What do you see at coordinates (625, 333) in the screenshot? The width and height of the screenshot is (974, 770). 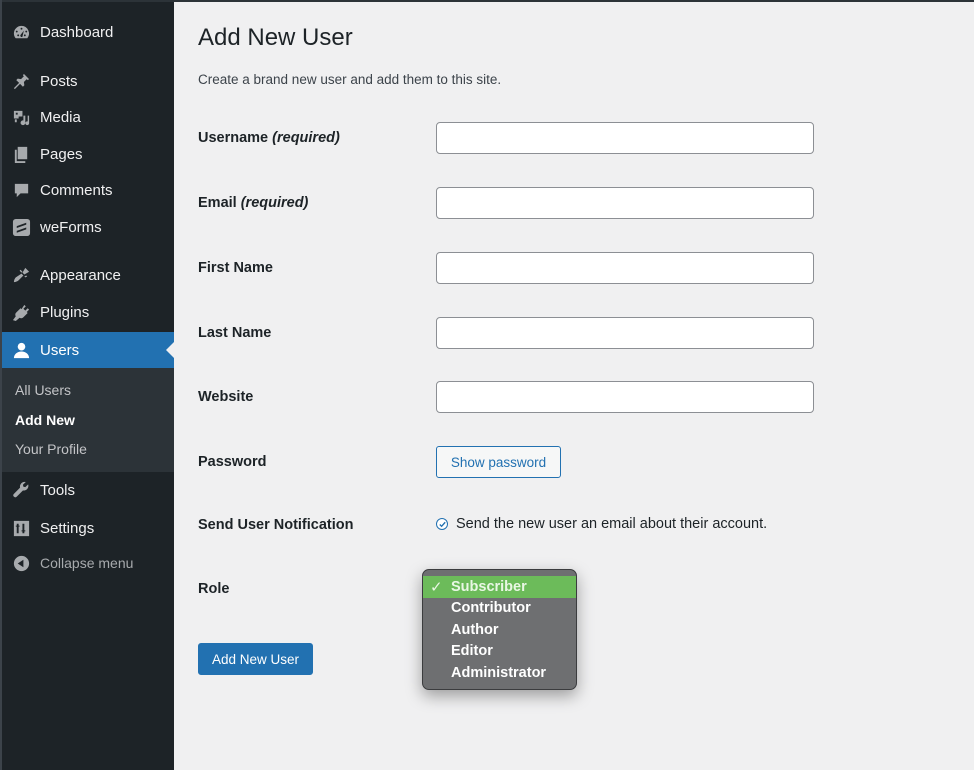 I see `last-name-input` at bounding box center [625, 333].